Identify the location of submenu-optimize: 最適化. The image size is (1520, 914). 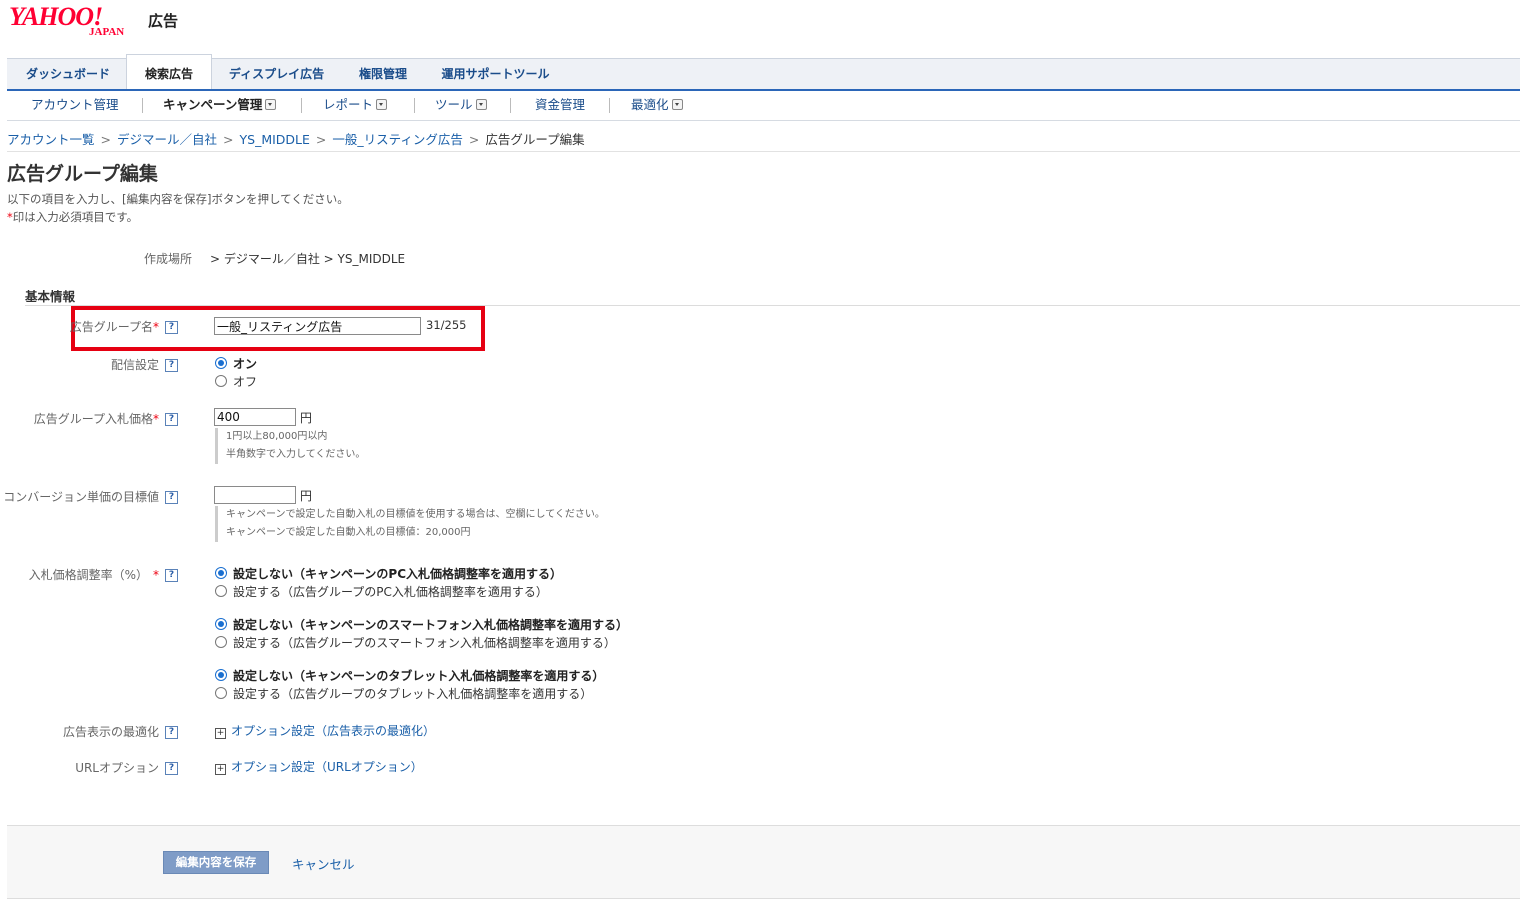
(657, 105).